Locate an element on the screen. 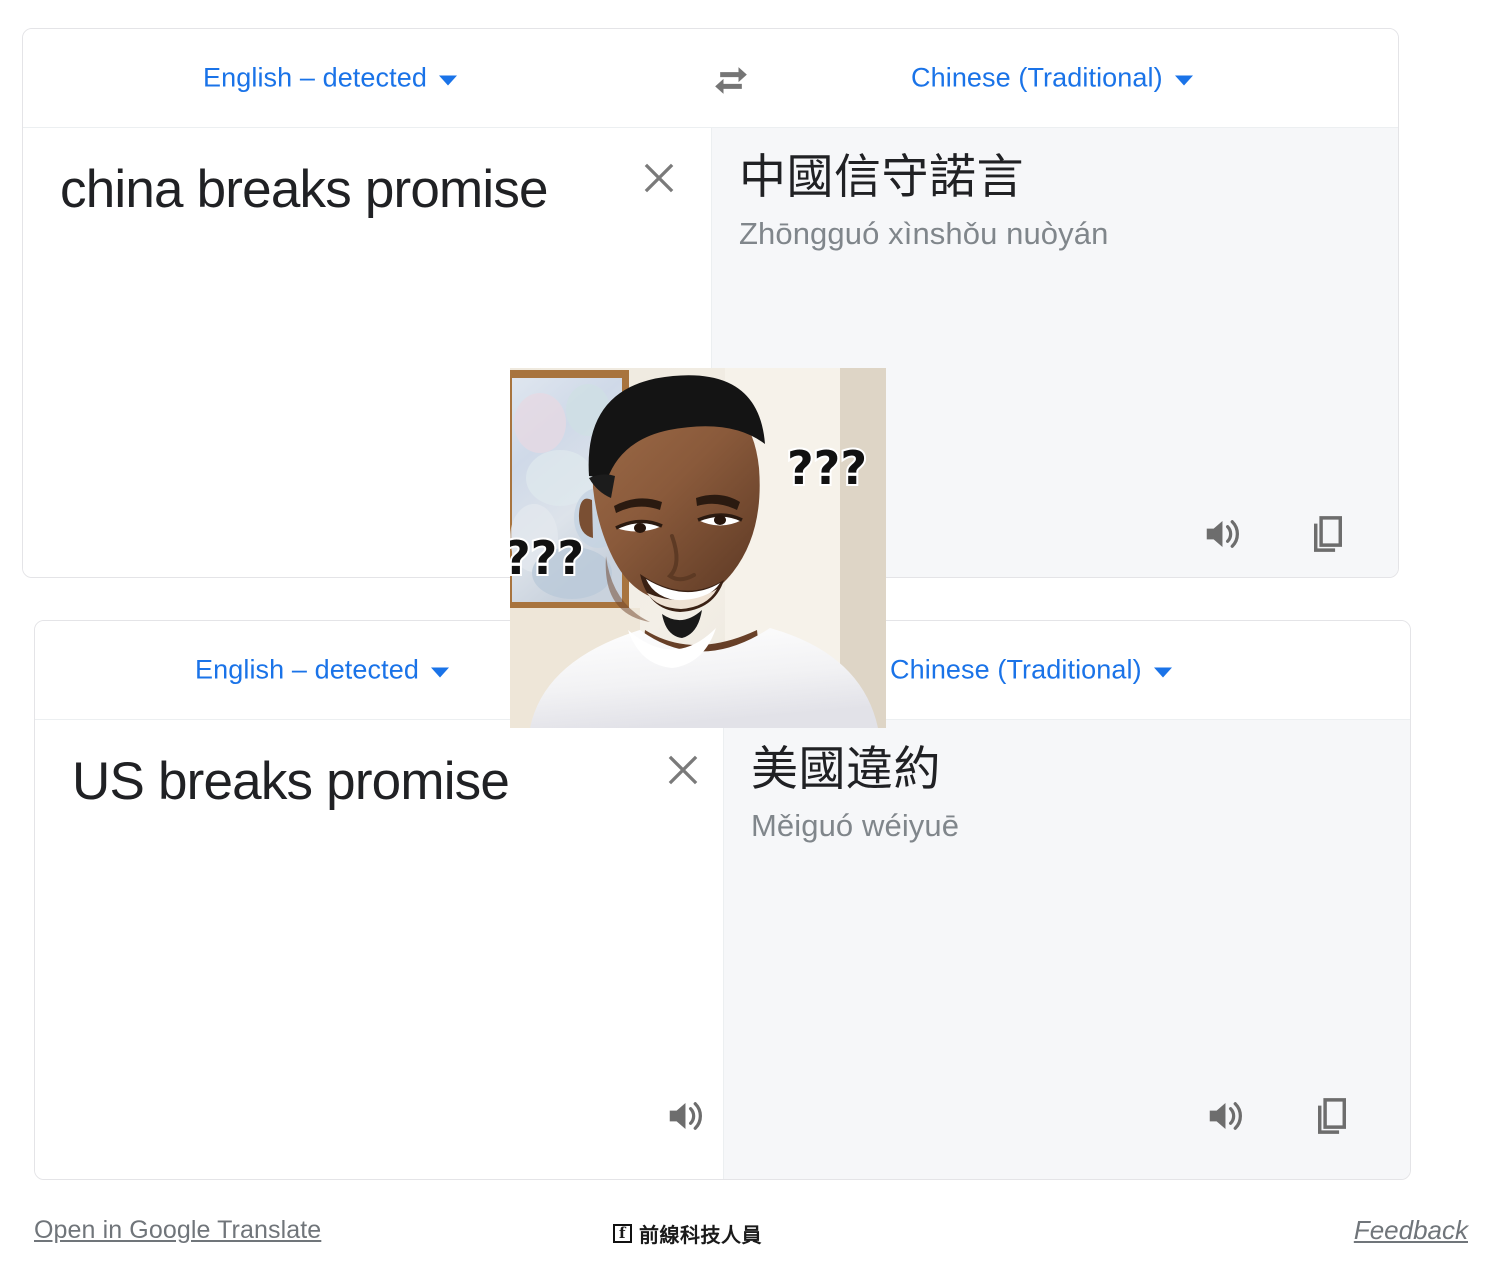  source-language-selector-2: English – detected is located at coordinates (322, 670).